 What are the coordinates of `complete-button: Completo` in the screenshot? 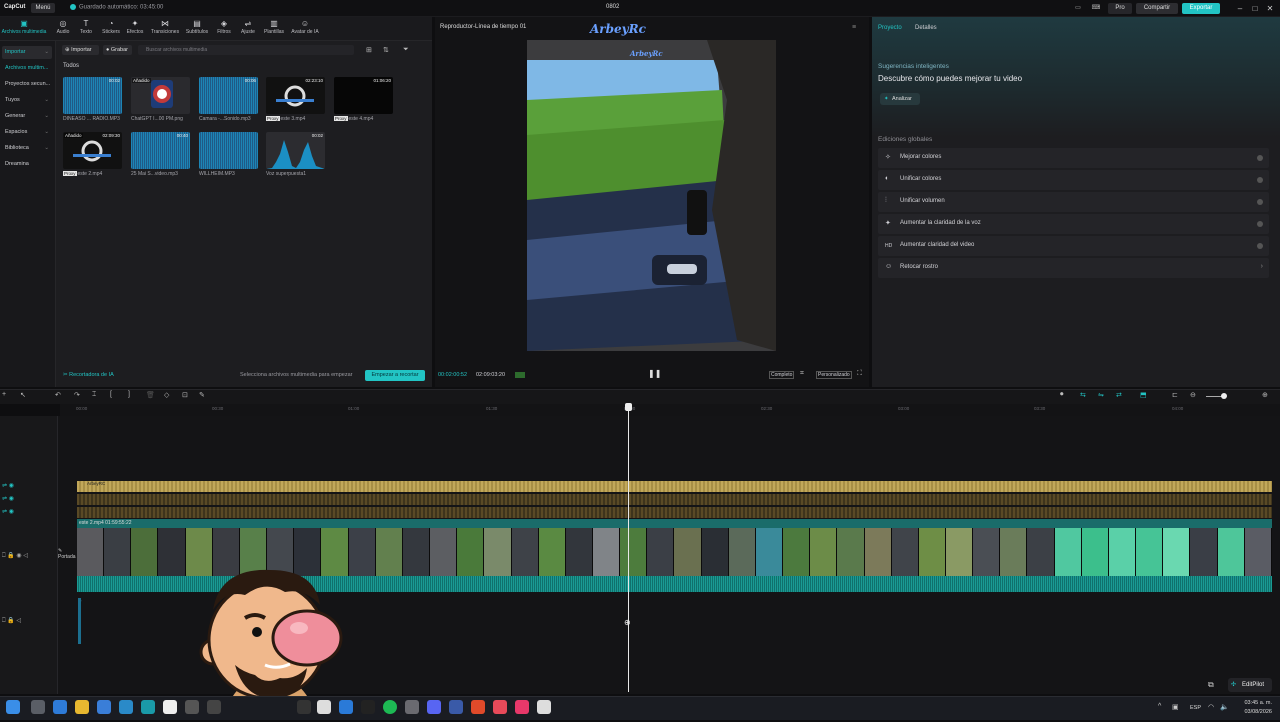 It's located at (782, 375).